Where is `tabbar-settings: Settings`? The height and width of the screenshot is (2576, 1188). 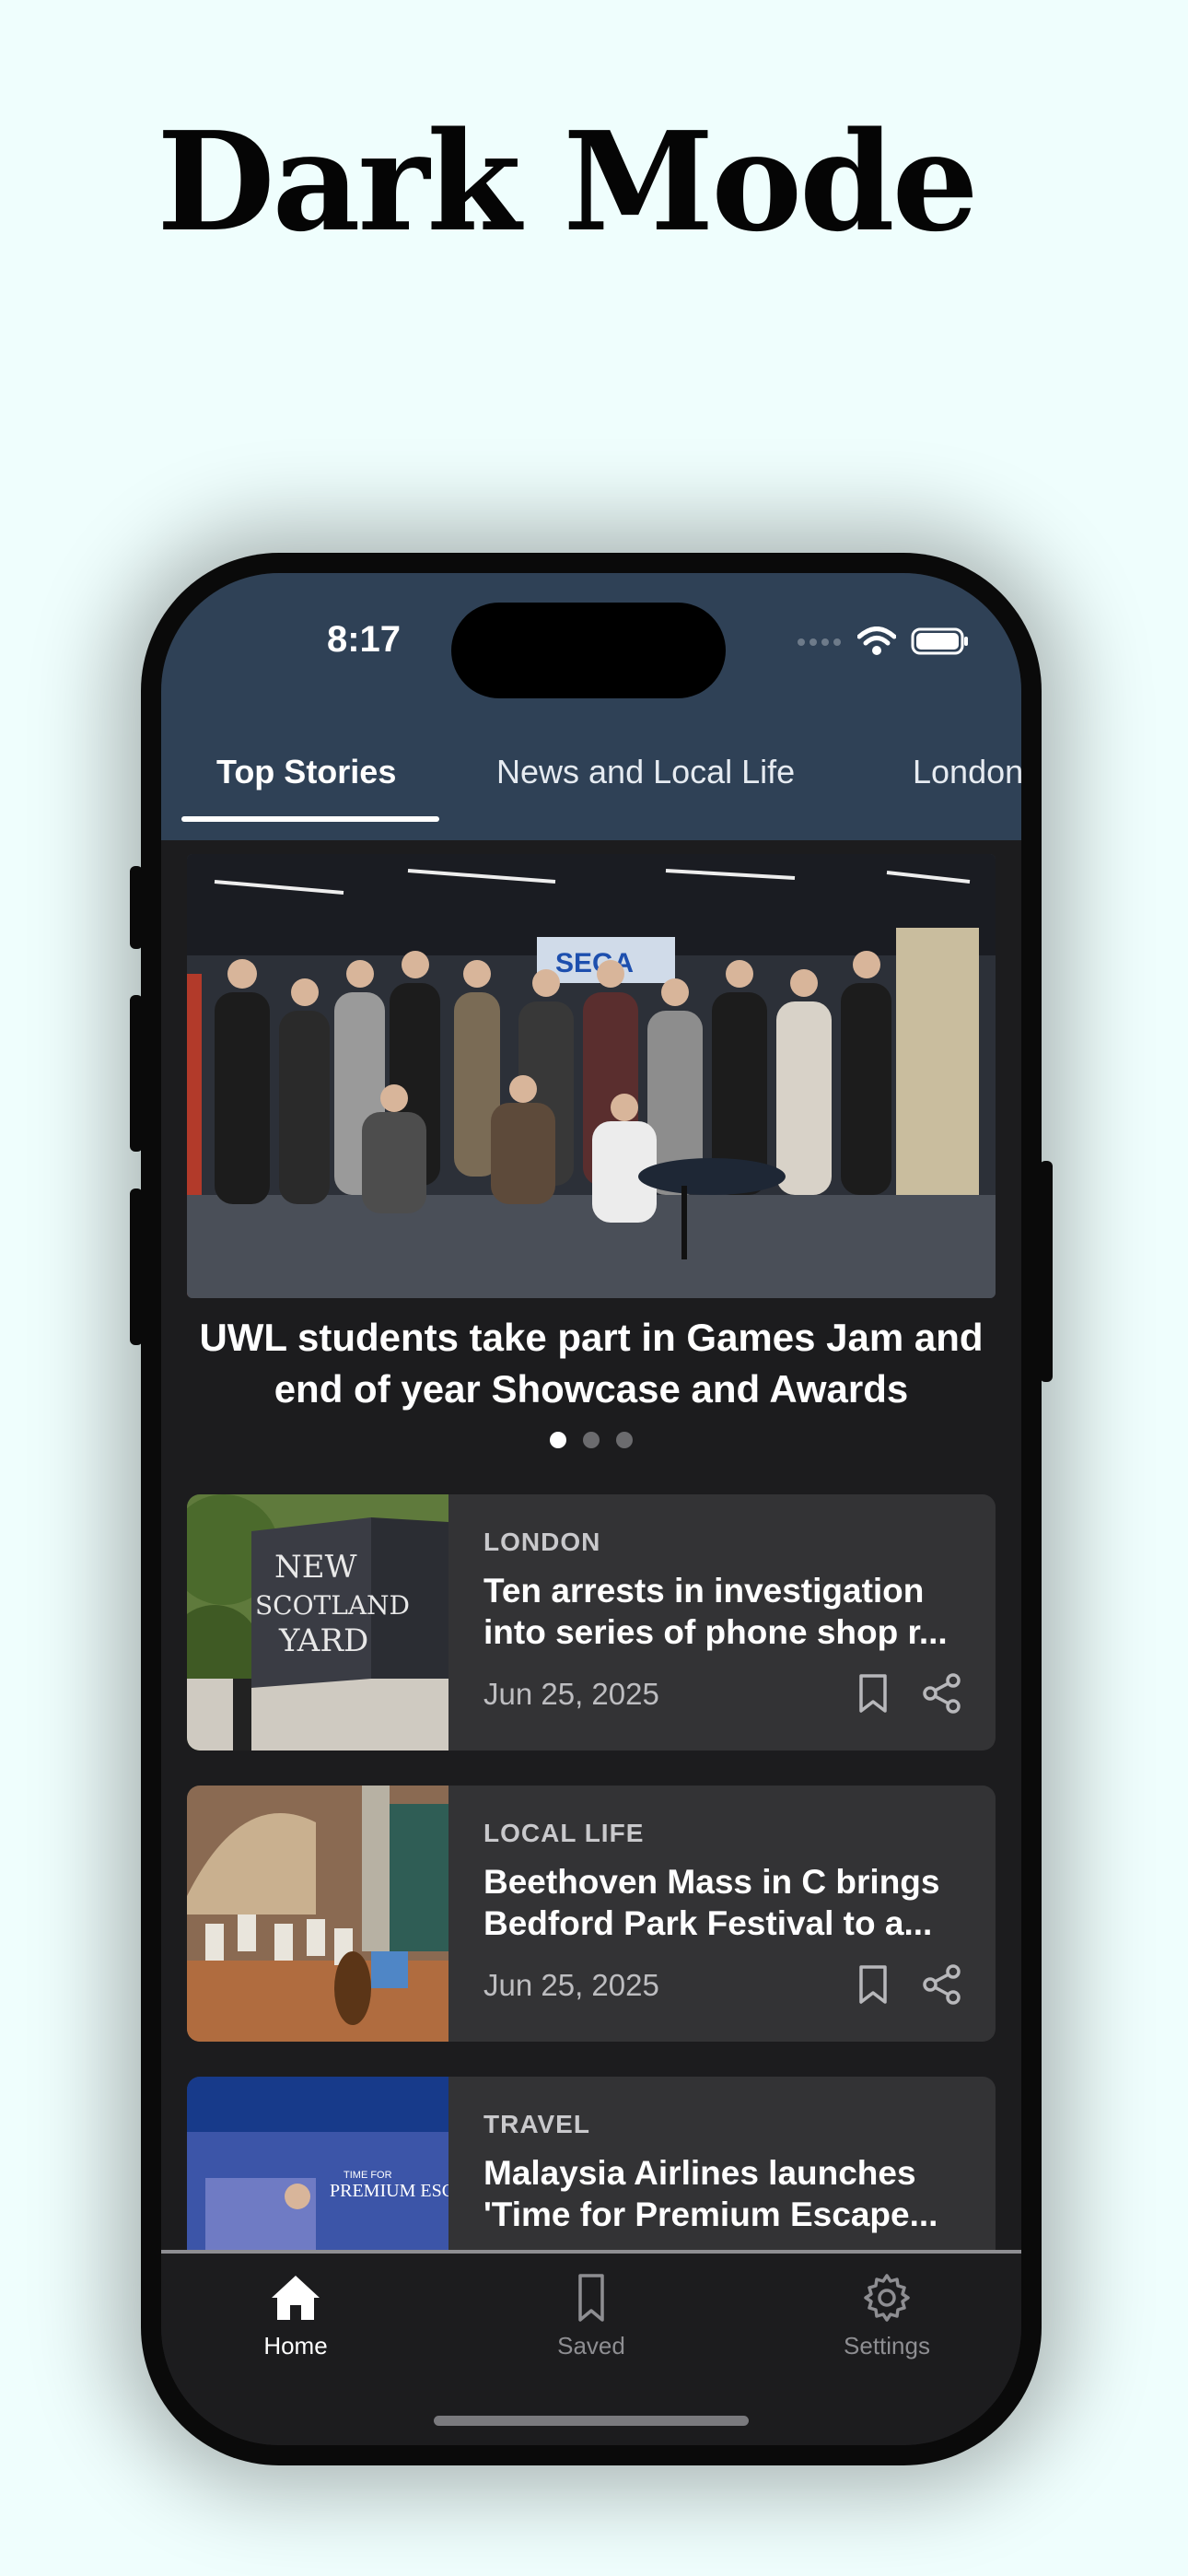 tabbar-settings: Settings is located at coordinates (887, 2316).